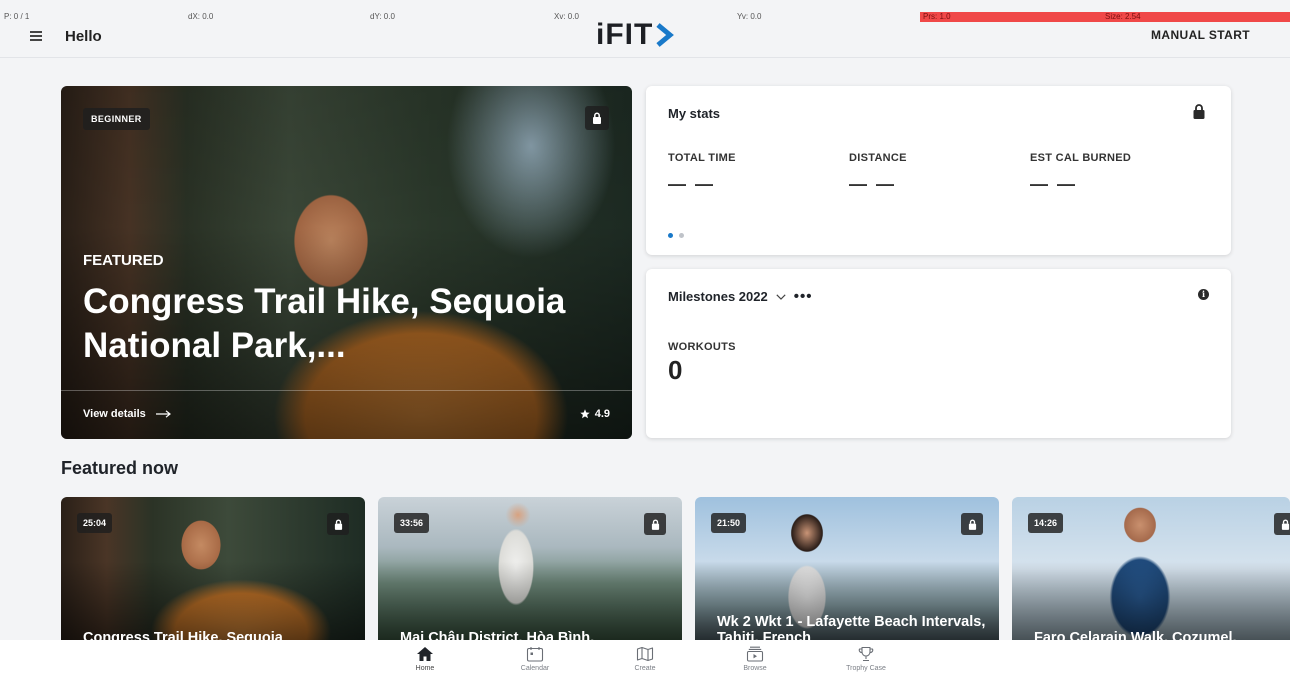 This screenshot has height=679, width=1290. What do you see at coordinates (670, 235) in the screenshot?
I see `page-dot-active` at bounding box center [670, 235].